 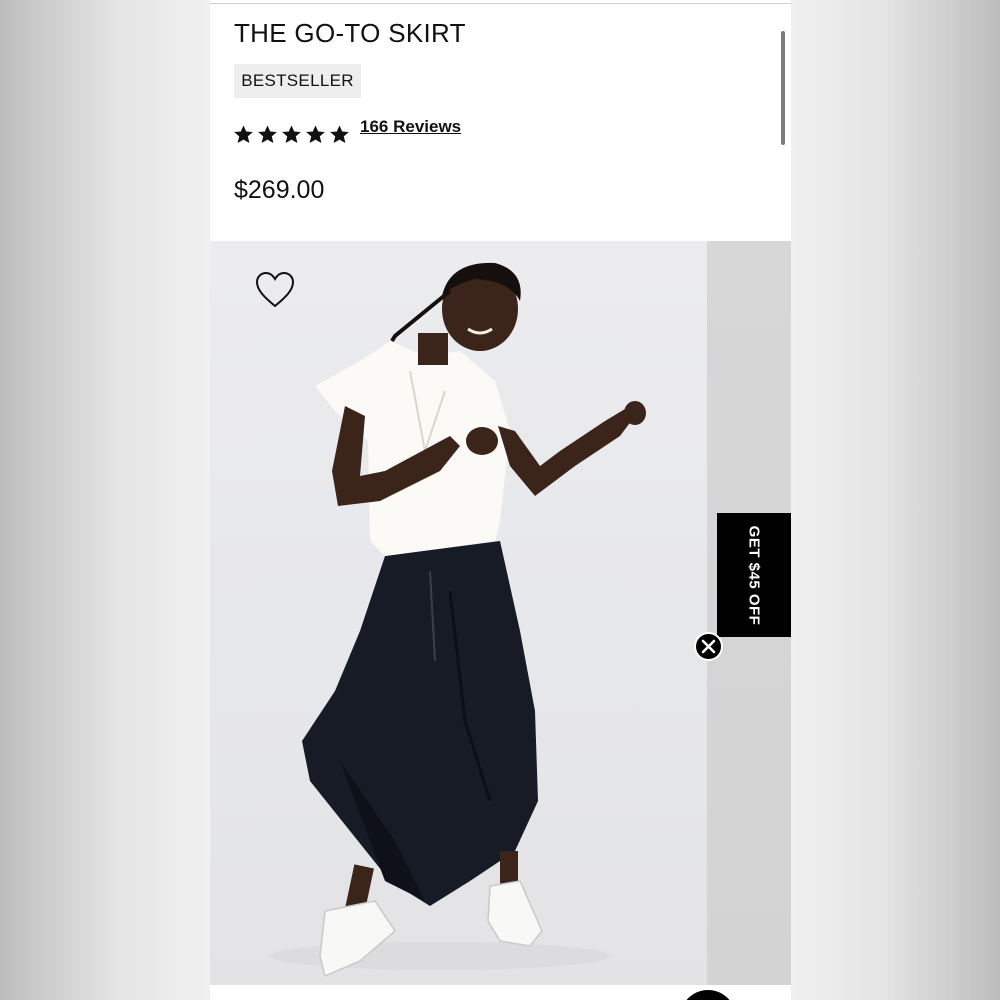 I want to click on reviews-link: 166 Reviews, so click(x=410, y=127).